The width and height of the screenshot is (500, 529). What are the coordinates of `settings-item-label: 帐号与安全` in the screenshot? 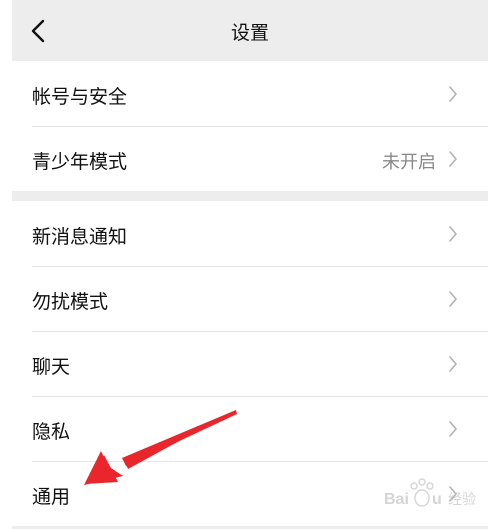 It's located at (80, 97).